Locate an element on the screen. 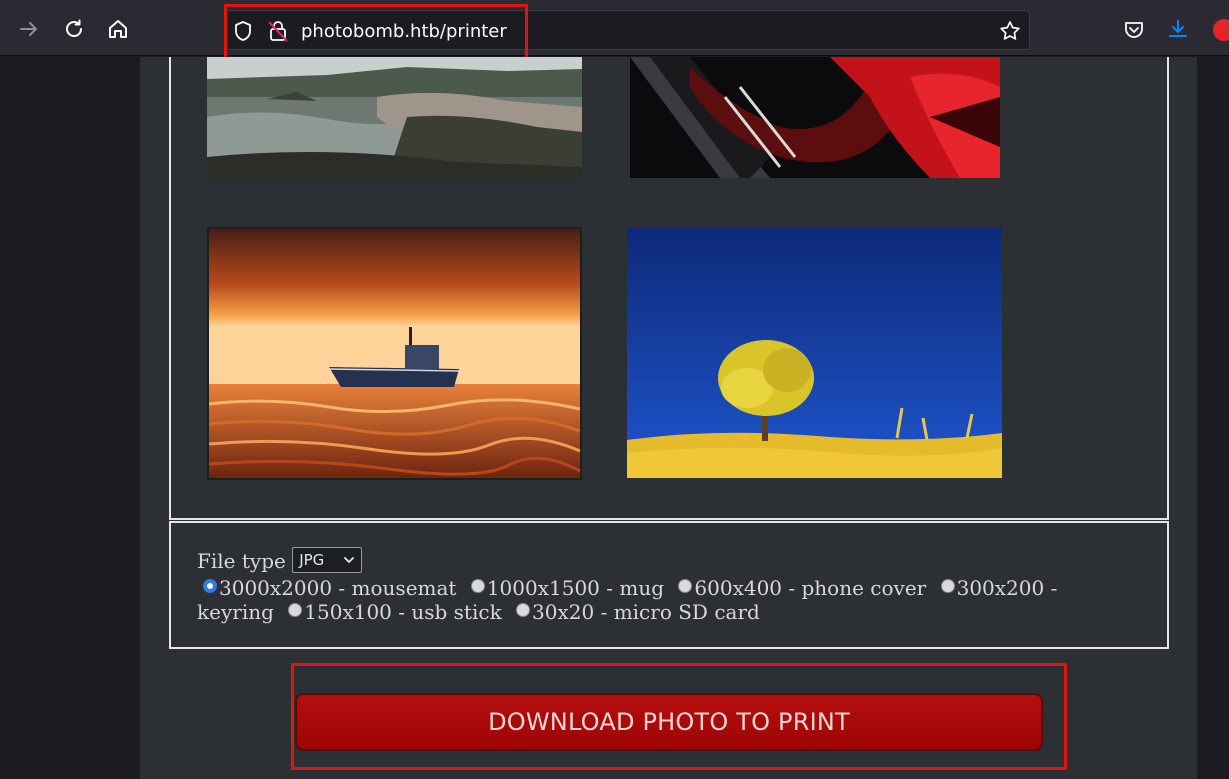 The image size is (1229, 779). file-type-select: JPG is located at coordinates (327, 560).